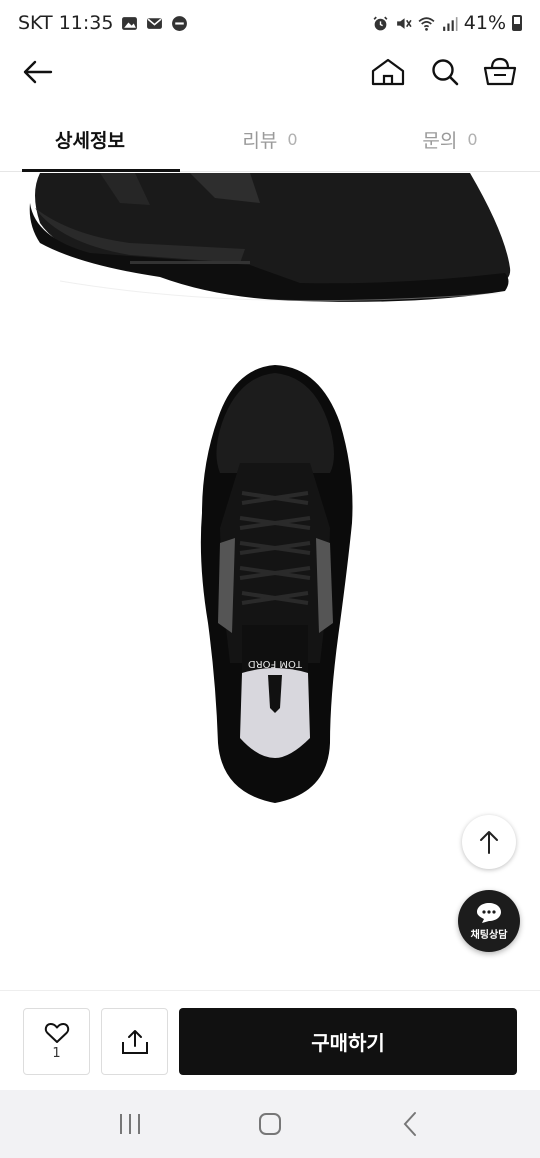  I want to click on status-right: 41%, so click(447, 23).